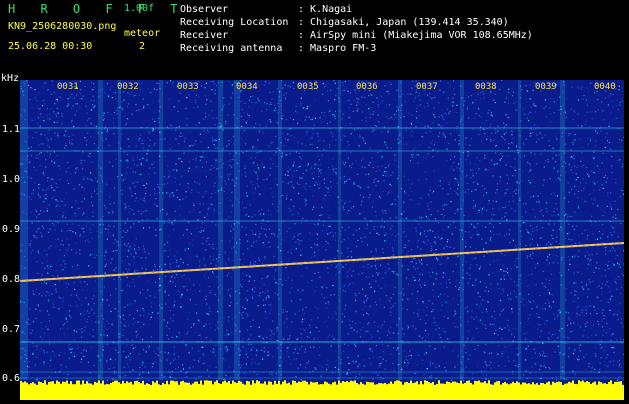  What do you see at coordinates (142, 46) in the screenshot?
I see `meteor-count: 2` at bounding box center [142, 46].